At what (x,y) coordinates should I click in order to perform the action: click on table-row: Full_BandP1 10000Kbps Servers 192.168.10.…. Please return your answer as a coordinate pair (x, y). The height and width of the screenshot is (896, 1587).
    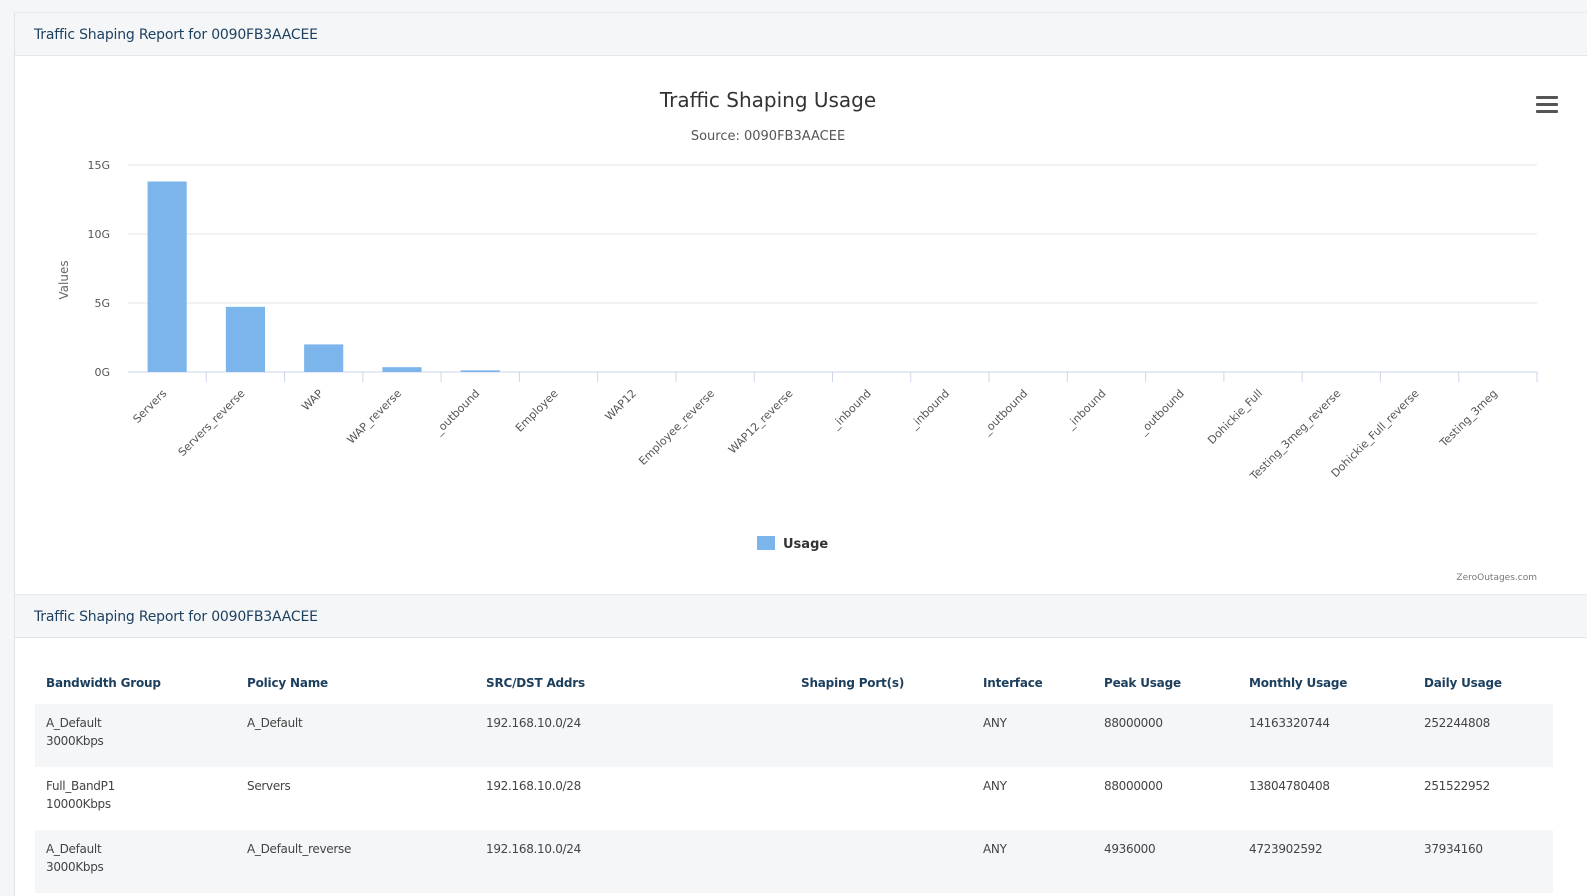
    Looking at the image, I should click on (794, 798).